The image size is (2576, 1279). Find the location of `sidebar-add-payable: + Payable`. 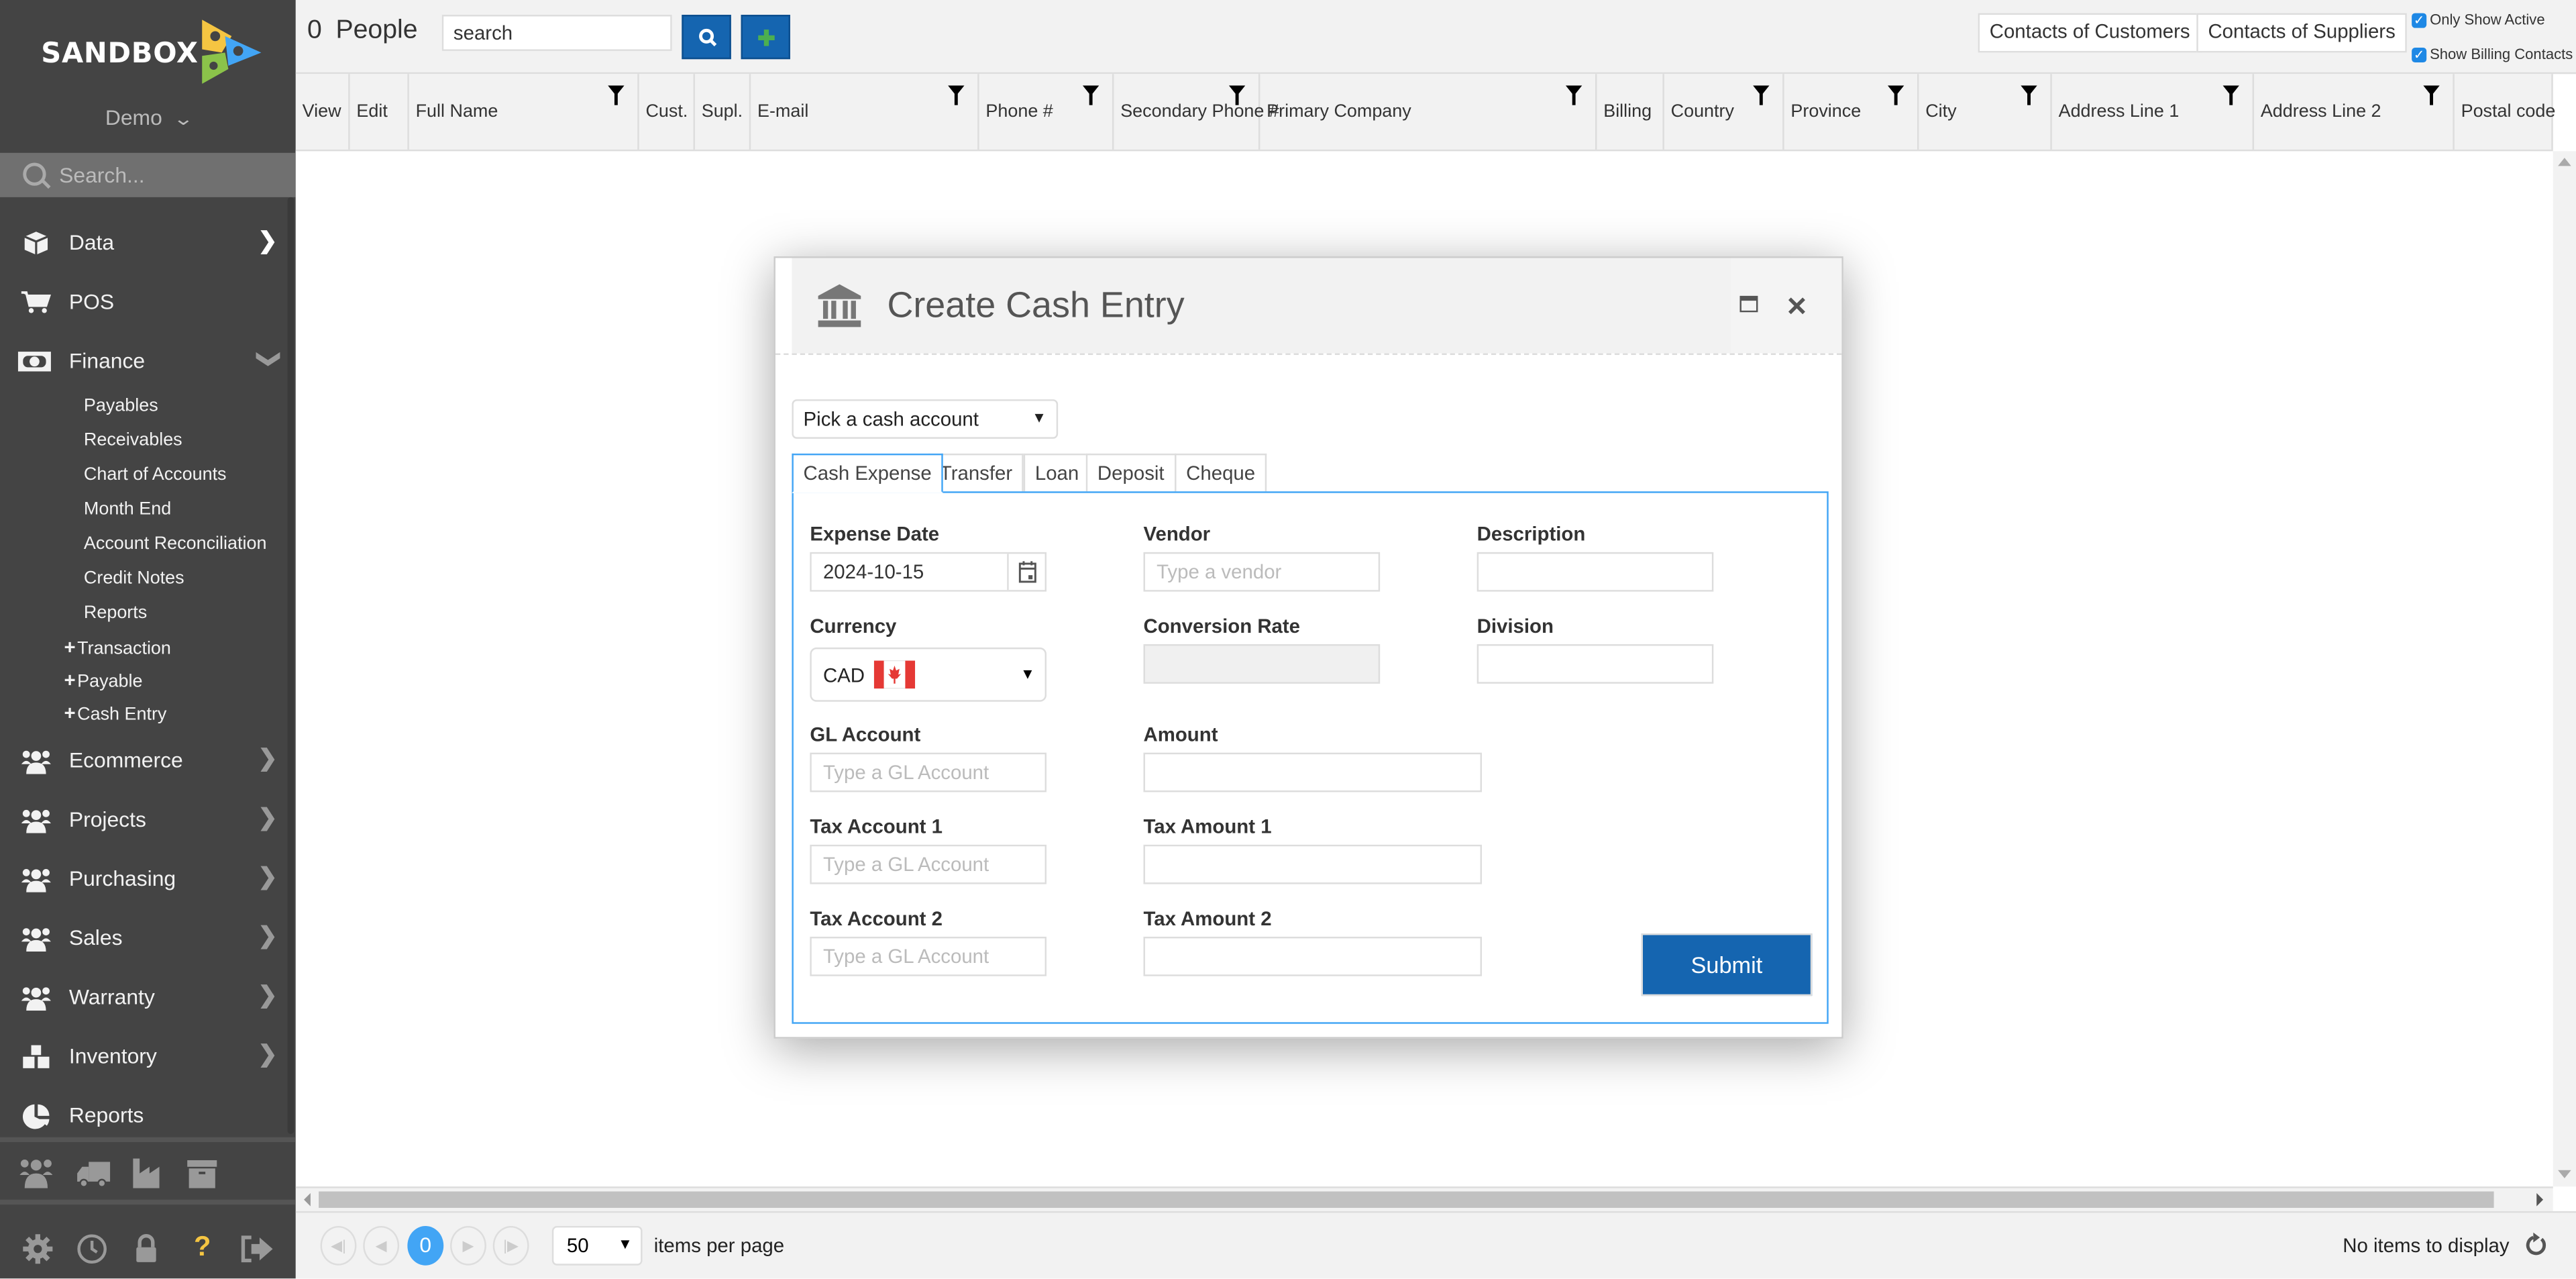

sidebar-add-payable: + Payable is located at coordinates (103, 682).